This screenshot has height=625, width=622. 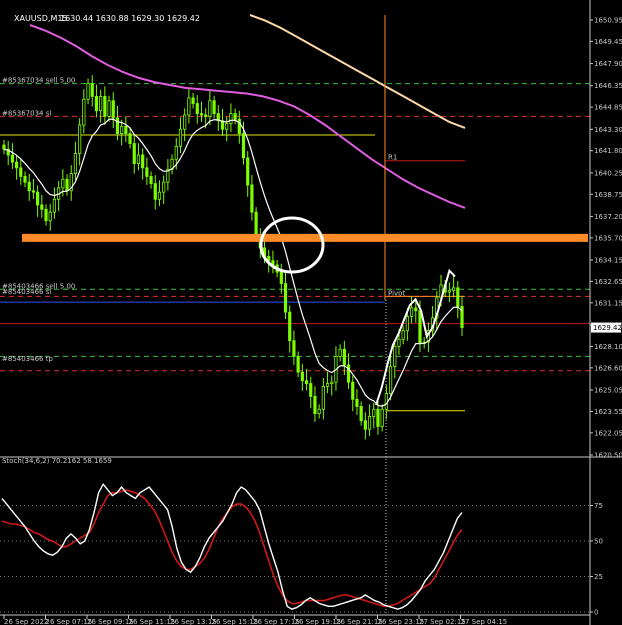 What do you see at coordinates (608, 303) in the screenshot?
I see `price-tick-label: 1631.15` at bounding box center [608, 303].